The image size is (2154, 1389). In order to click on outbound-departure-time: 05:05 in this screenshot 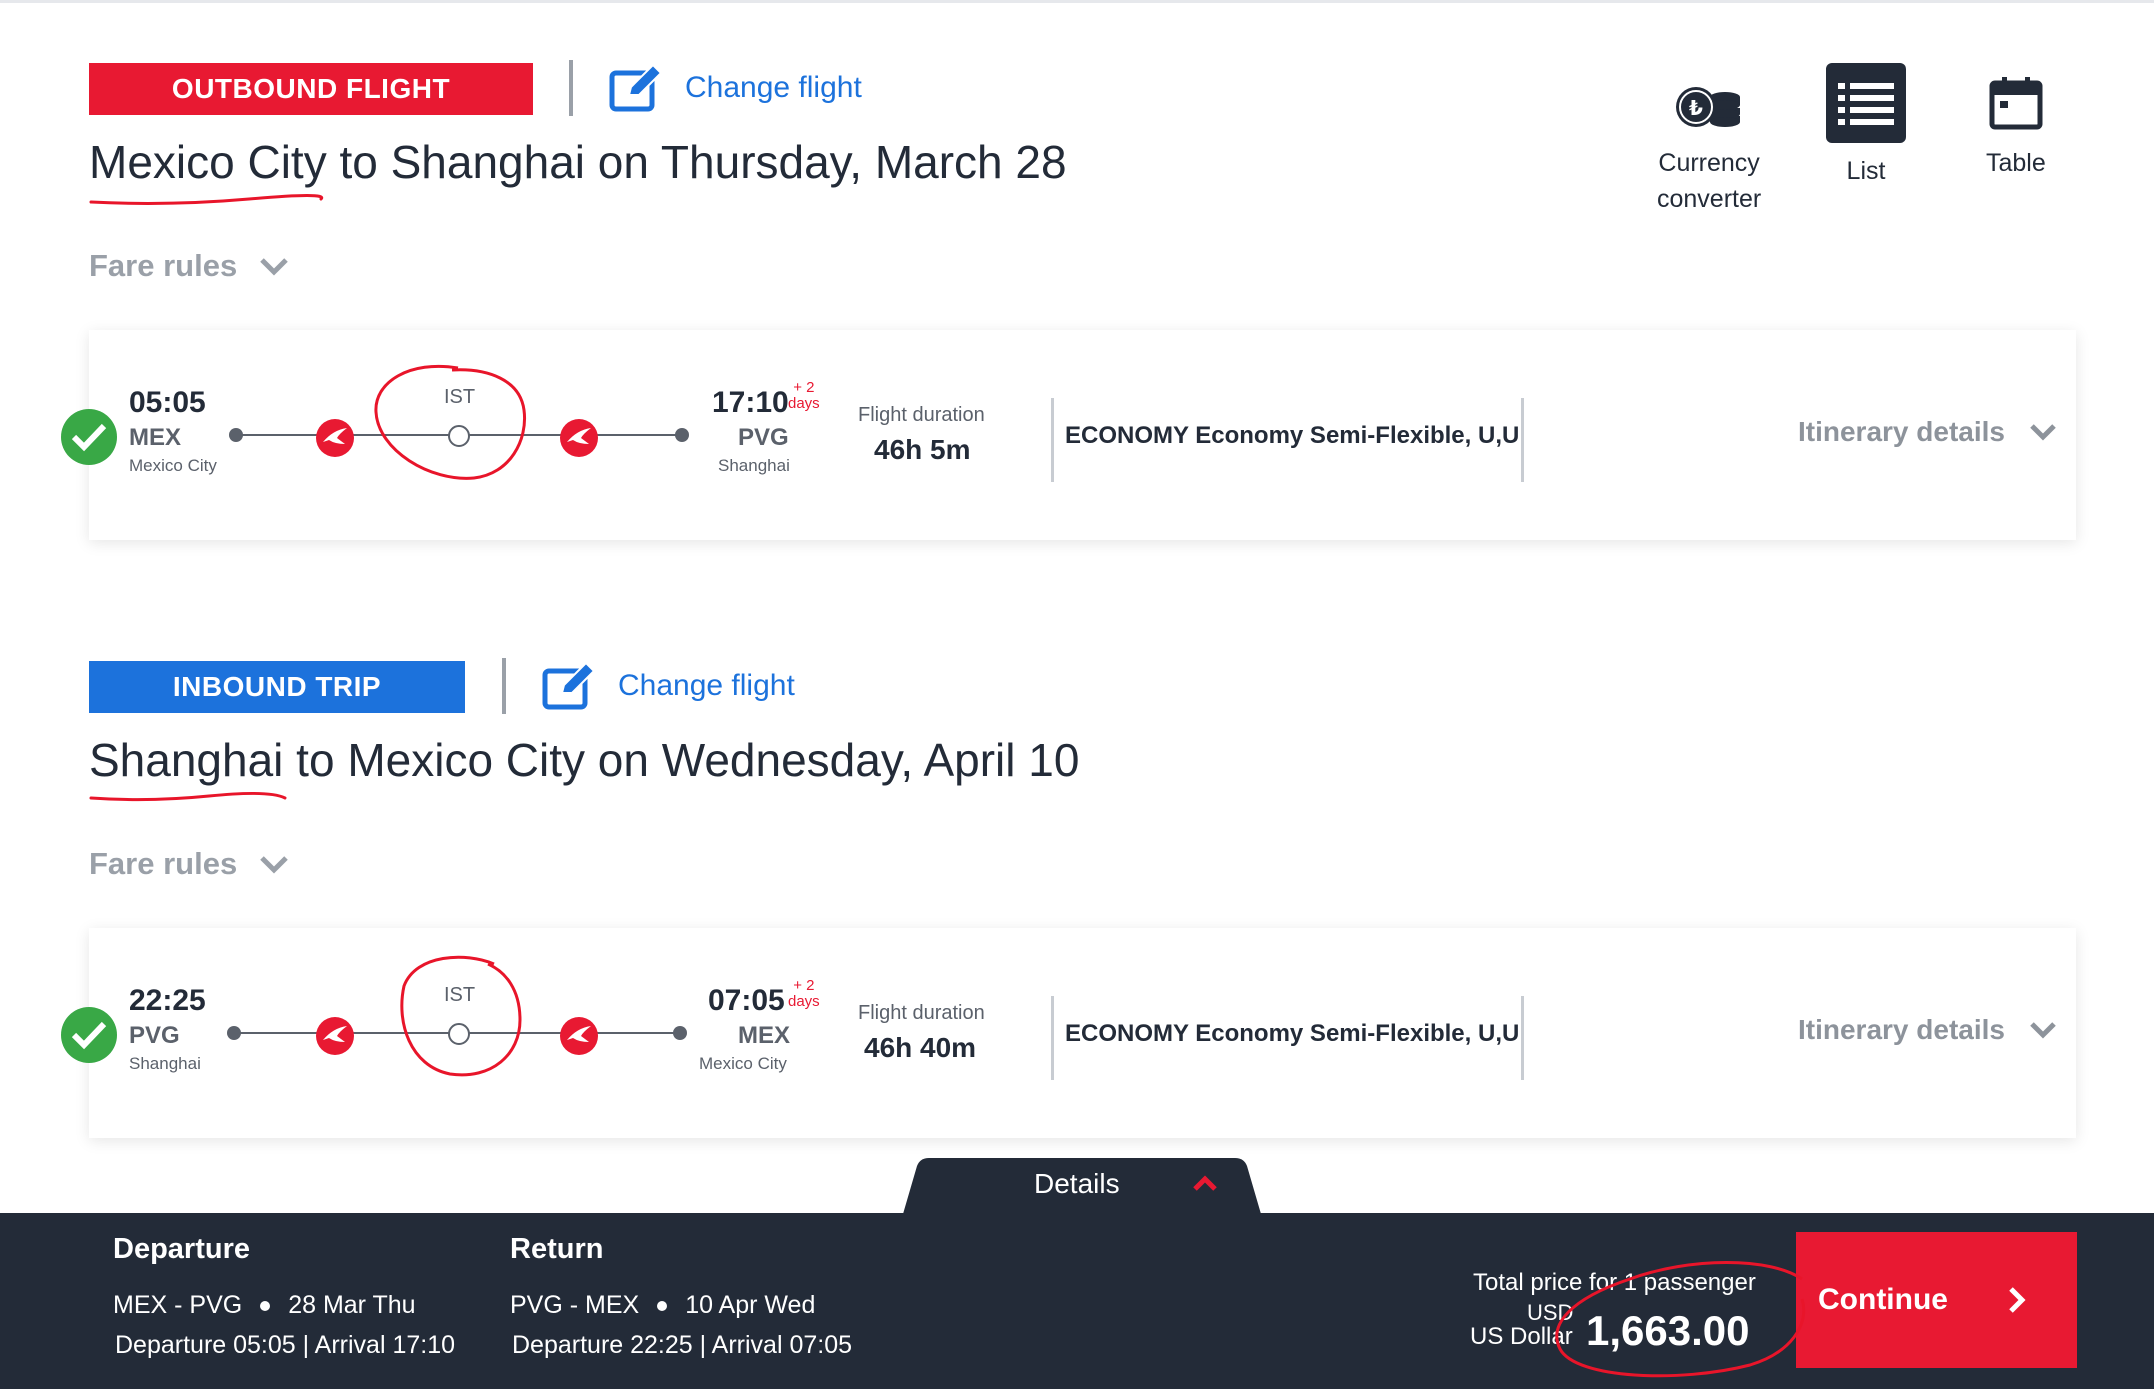, I will do `click(167, 402)`.